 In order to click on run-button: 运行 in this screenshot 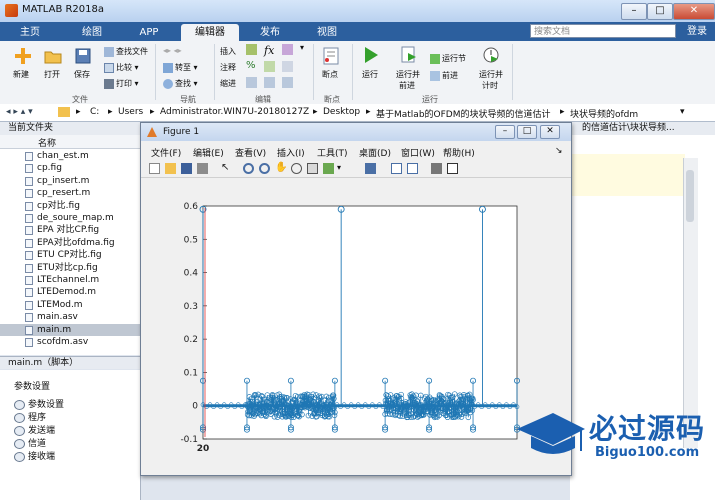, I will do `click(370, 74)`.